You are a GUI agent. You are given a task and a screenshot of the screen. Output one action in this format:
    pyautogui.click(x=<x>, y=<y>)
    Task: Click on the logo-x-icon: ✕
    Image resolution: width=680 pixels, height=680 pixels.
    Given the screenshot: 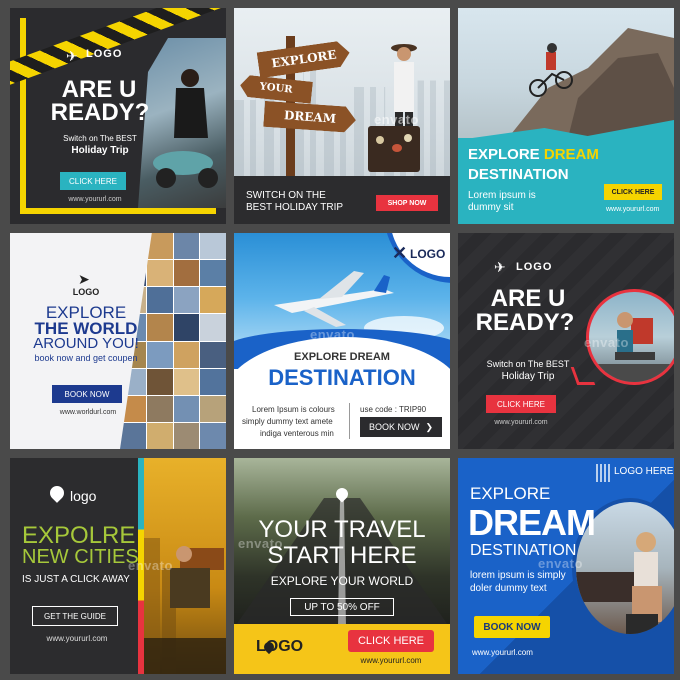 What is the action you would take?
    pyautogui.click(x=400, y=253)
    